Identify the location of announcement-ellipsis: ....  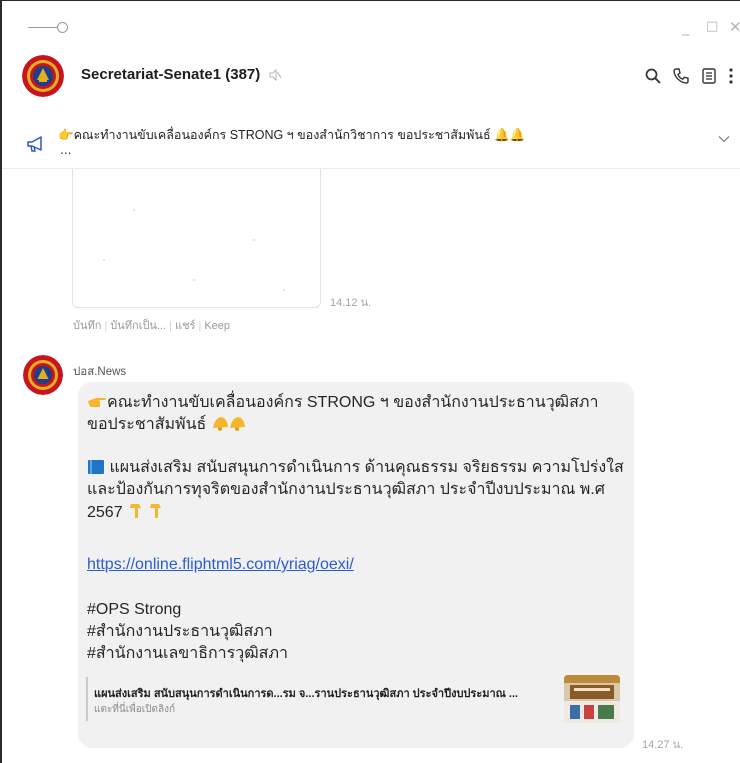
(66, 150).